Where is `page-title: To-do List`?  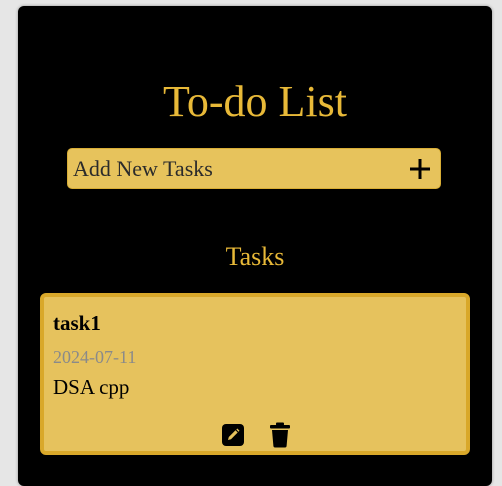
page-title: To-do List is located at coordinates (255, 101).